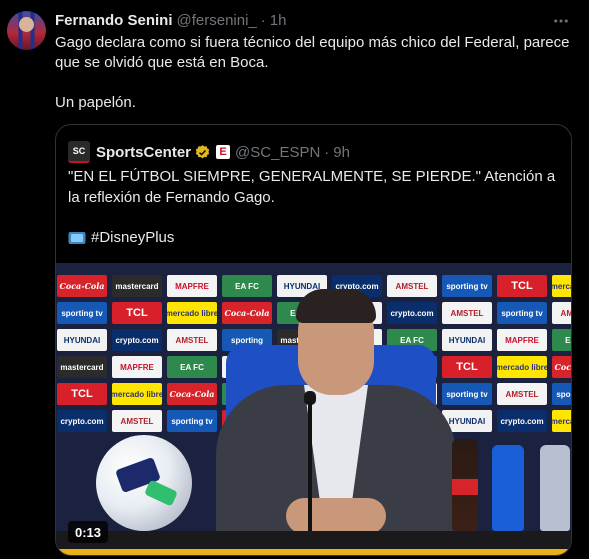 This screenshot has width=589, height=559. I want to click on quoted-tweet-header: SC SportsCenter E @SC_ESPN · 9h, so click(209, 152).